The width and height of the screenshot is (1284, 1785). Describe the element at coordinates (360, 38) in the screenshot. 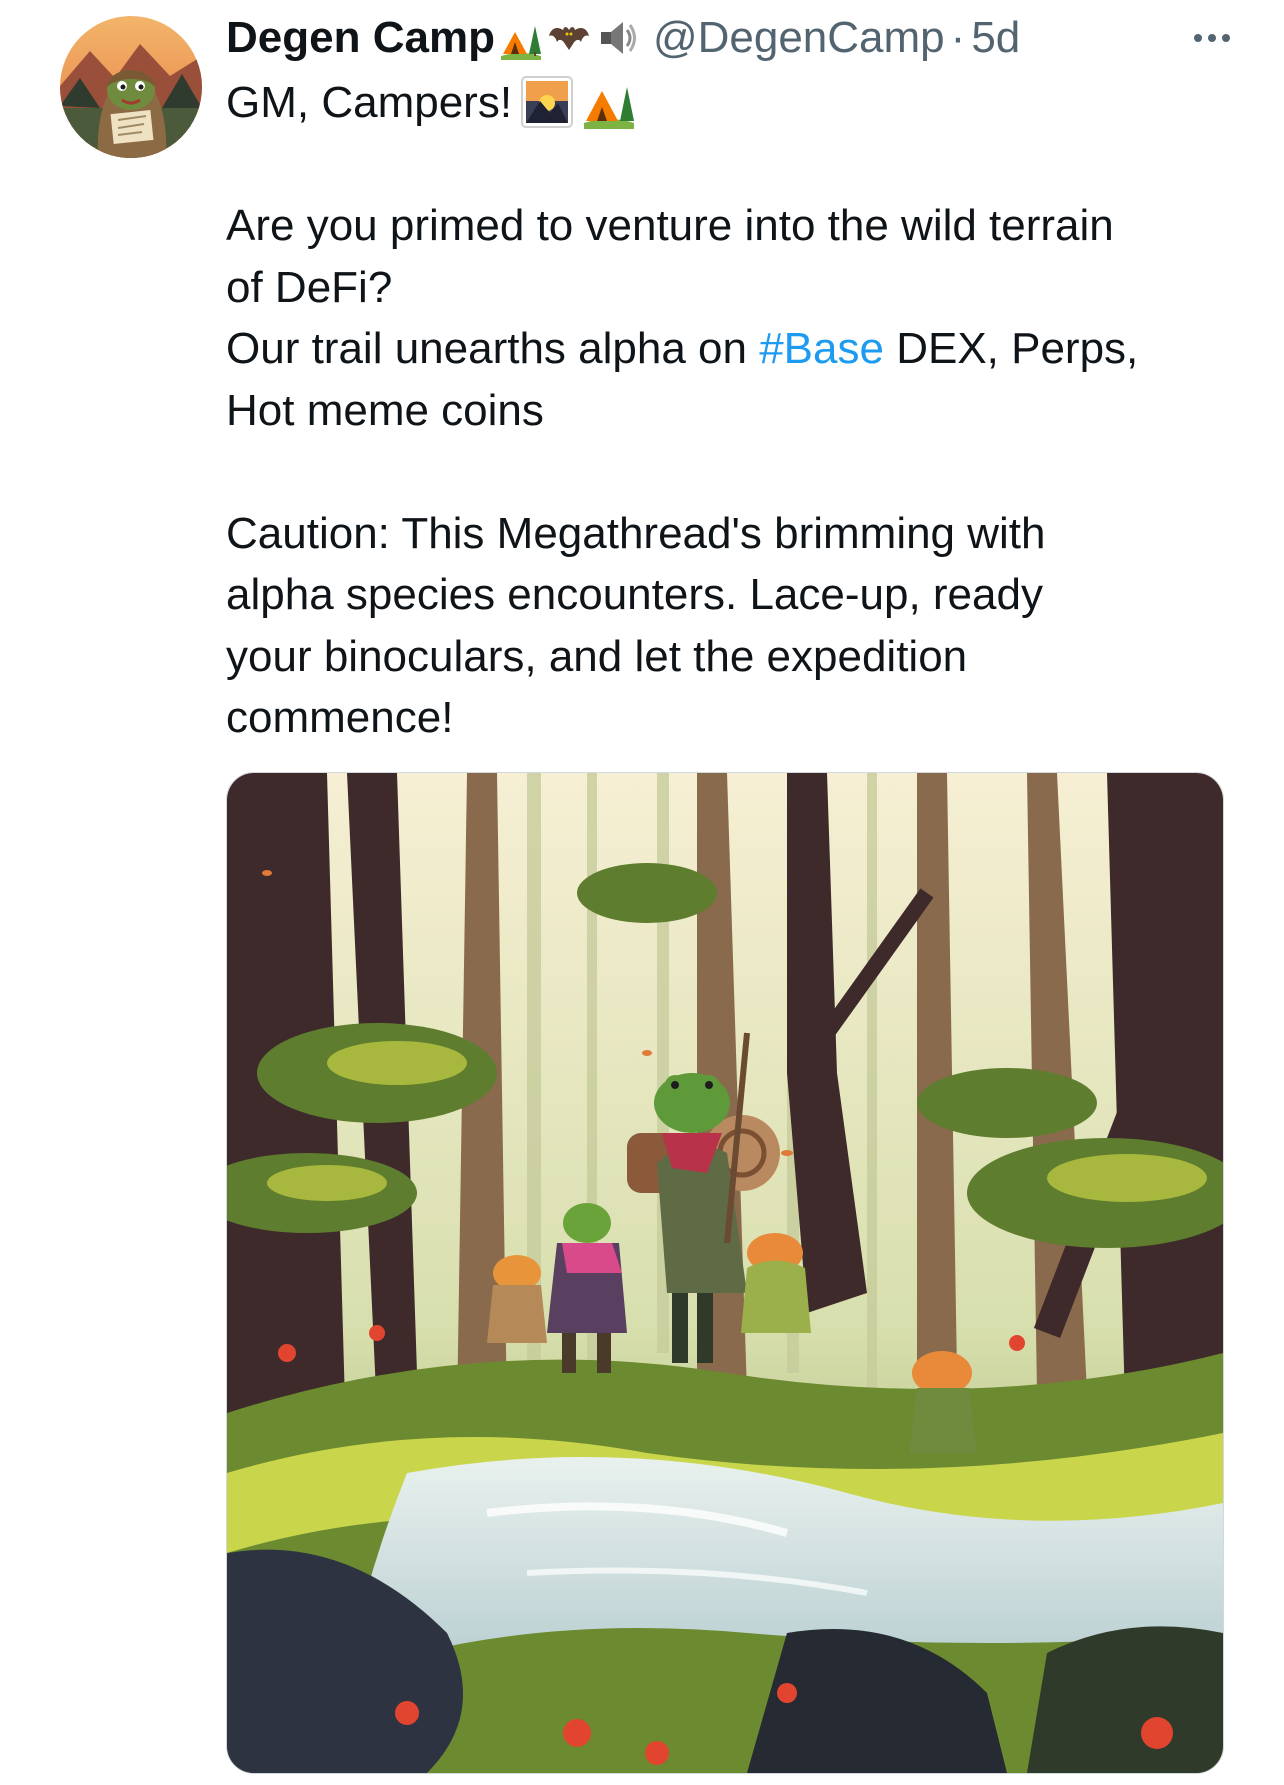

I see `display-name: Degen Camp` at that location.